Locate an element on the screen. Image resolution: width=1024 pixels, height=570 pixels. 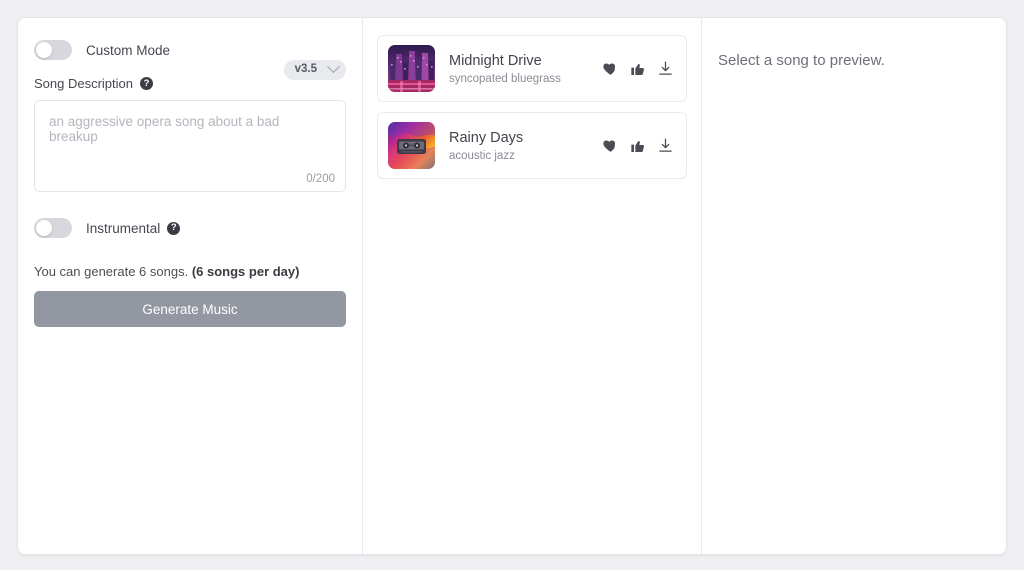
instrumental-toggle is located at coordinates (53, 228).